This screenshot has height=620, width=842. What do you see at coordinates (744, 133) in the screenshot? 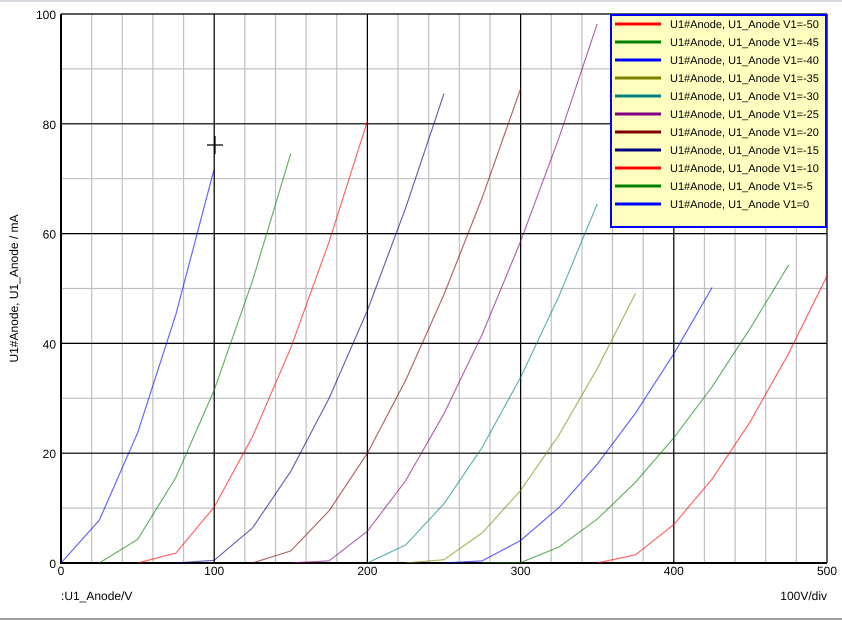
I see `legend-label: U1#Anode, U1_Anode V1=-20` at bounding box center [744, 133].